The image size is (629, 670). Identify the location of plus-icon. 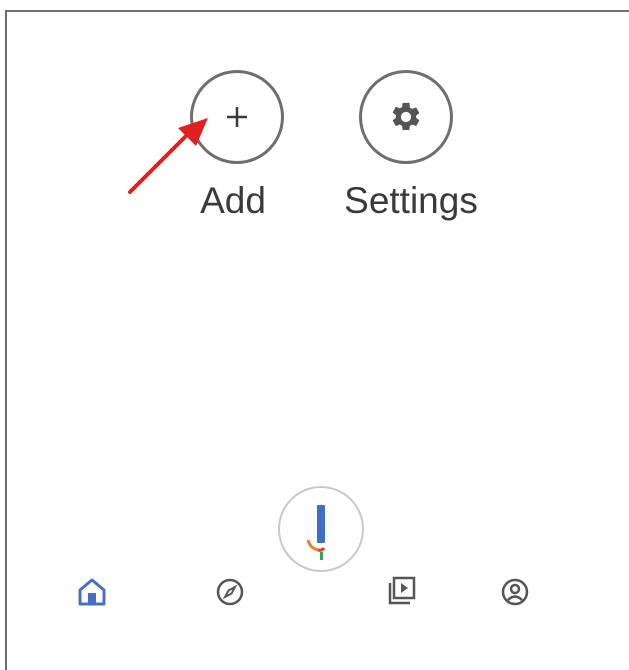
(237, 117).